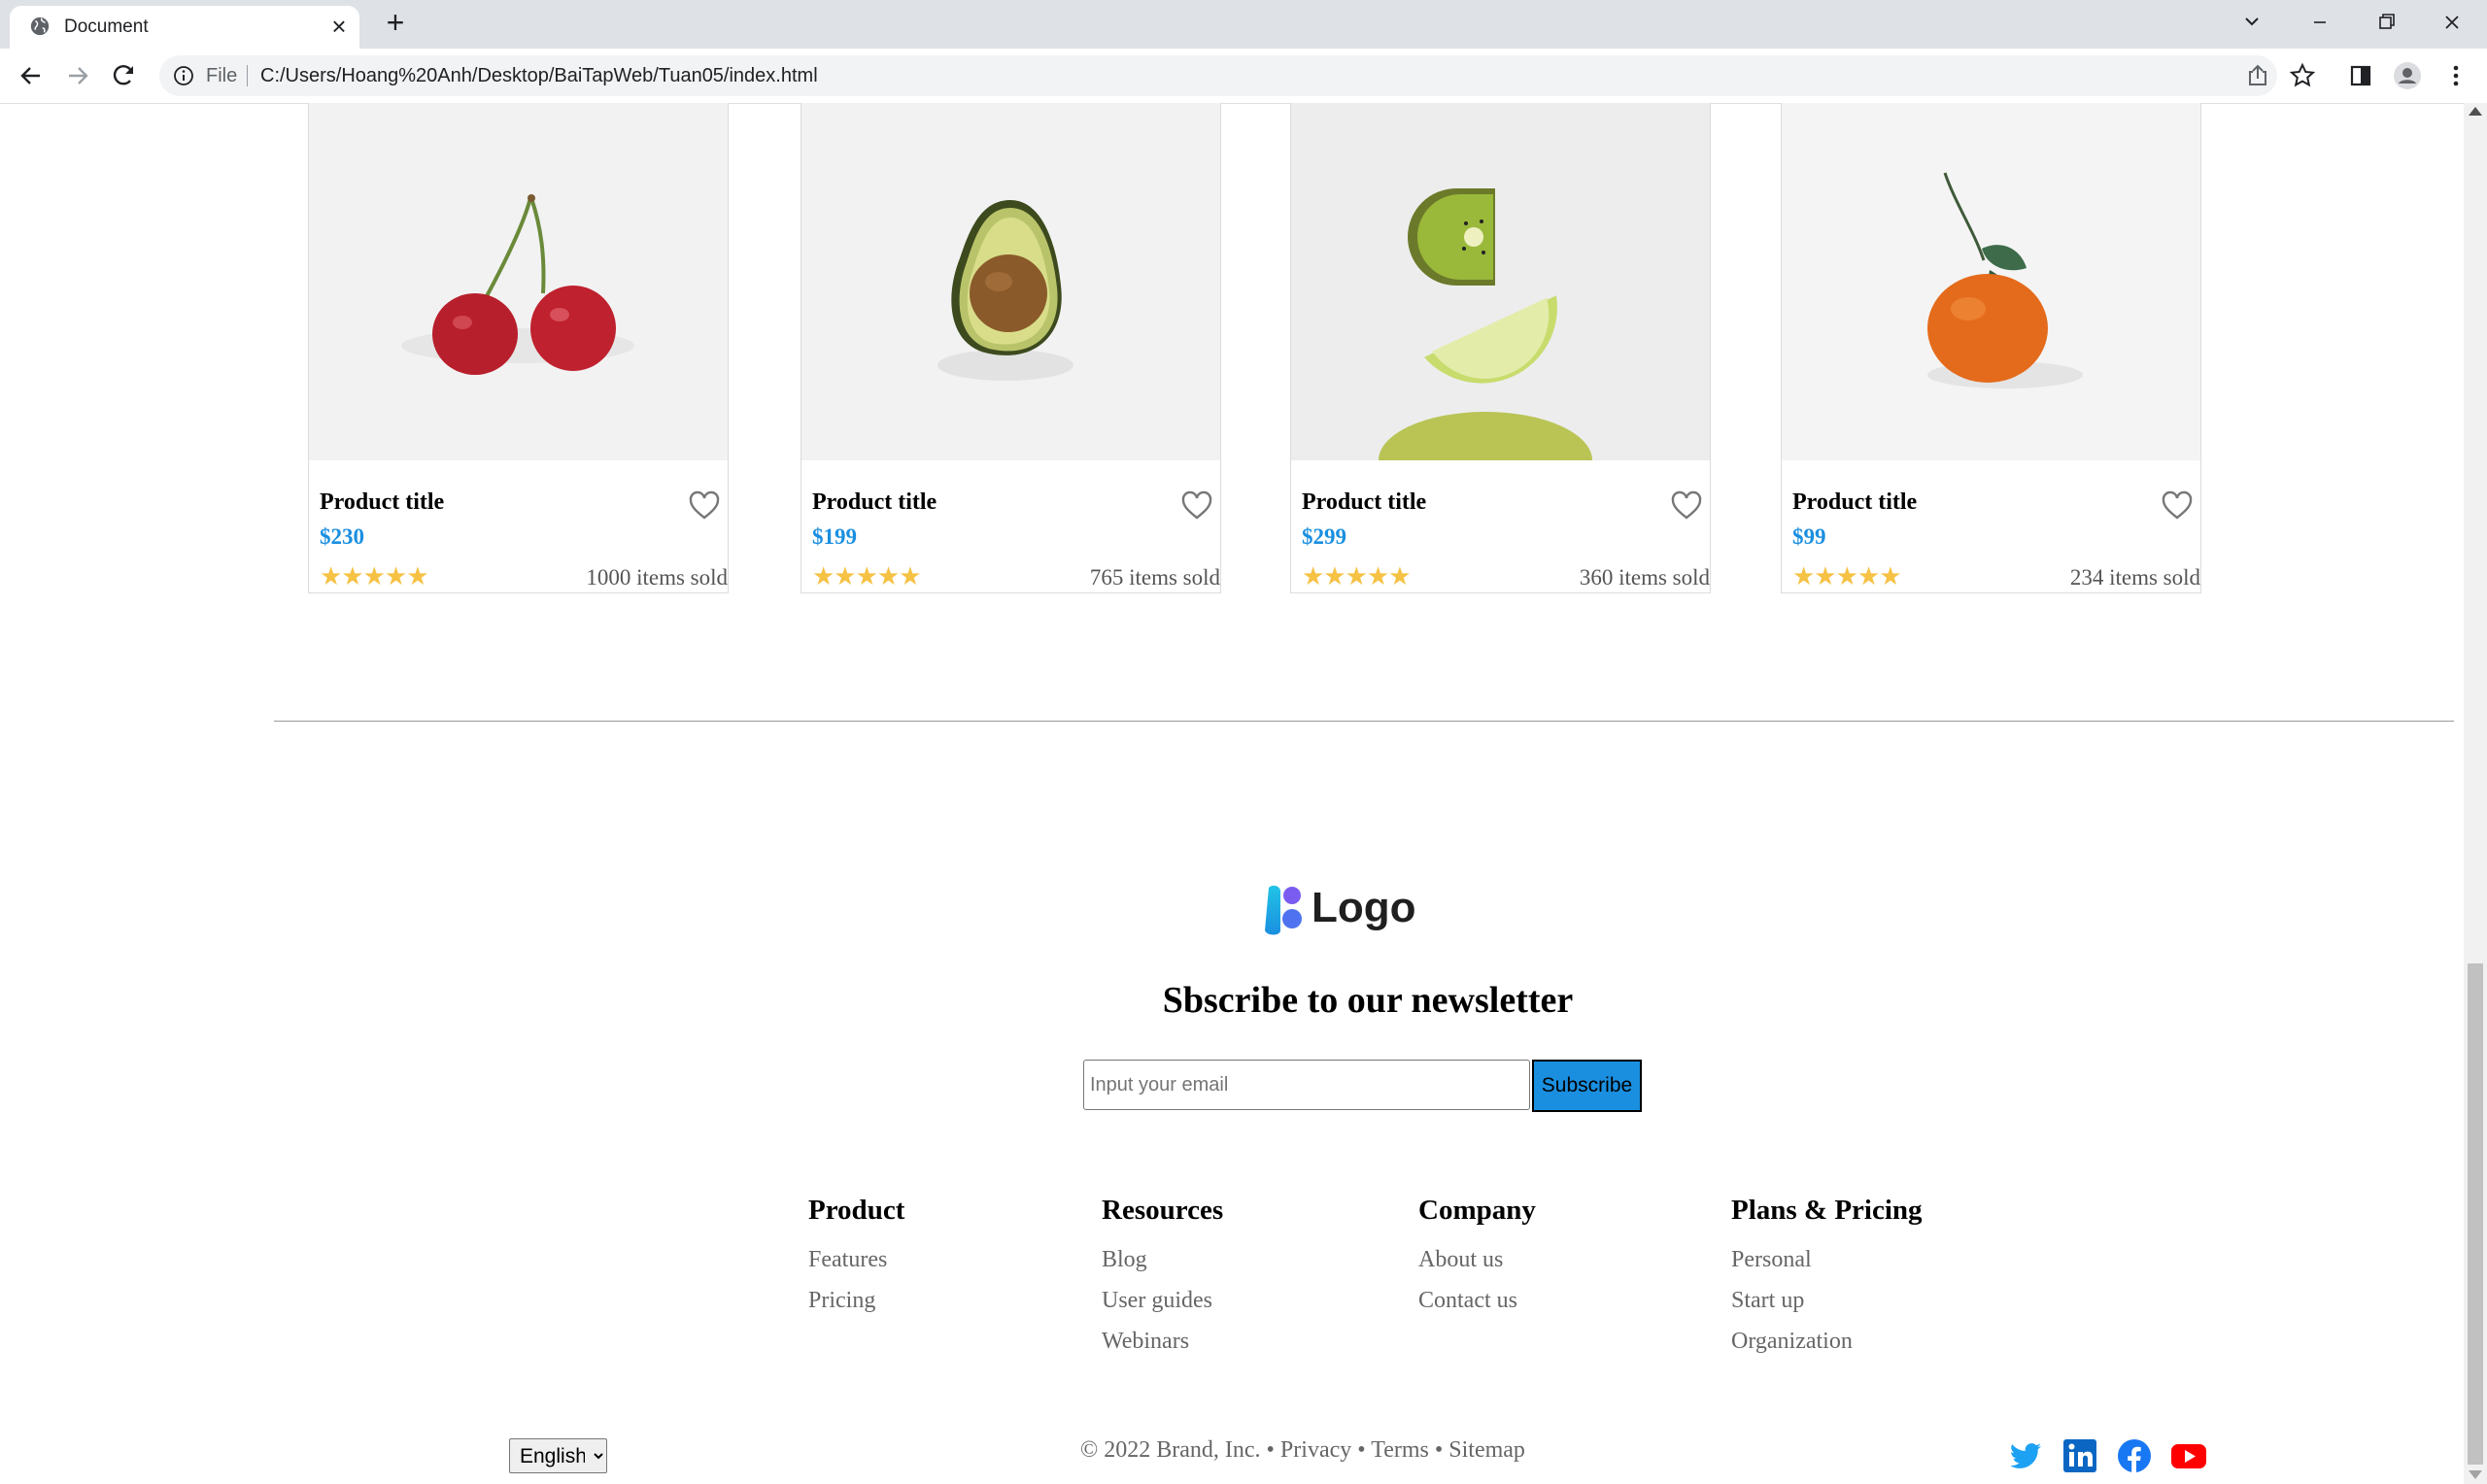 Image resolution: width=2487 pixels, height=1484 pixels. What do you see at coordinates (31, 76) in the screenshot?
I see `back-arrow-icon` at bounding box center [31, 76].